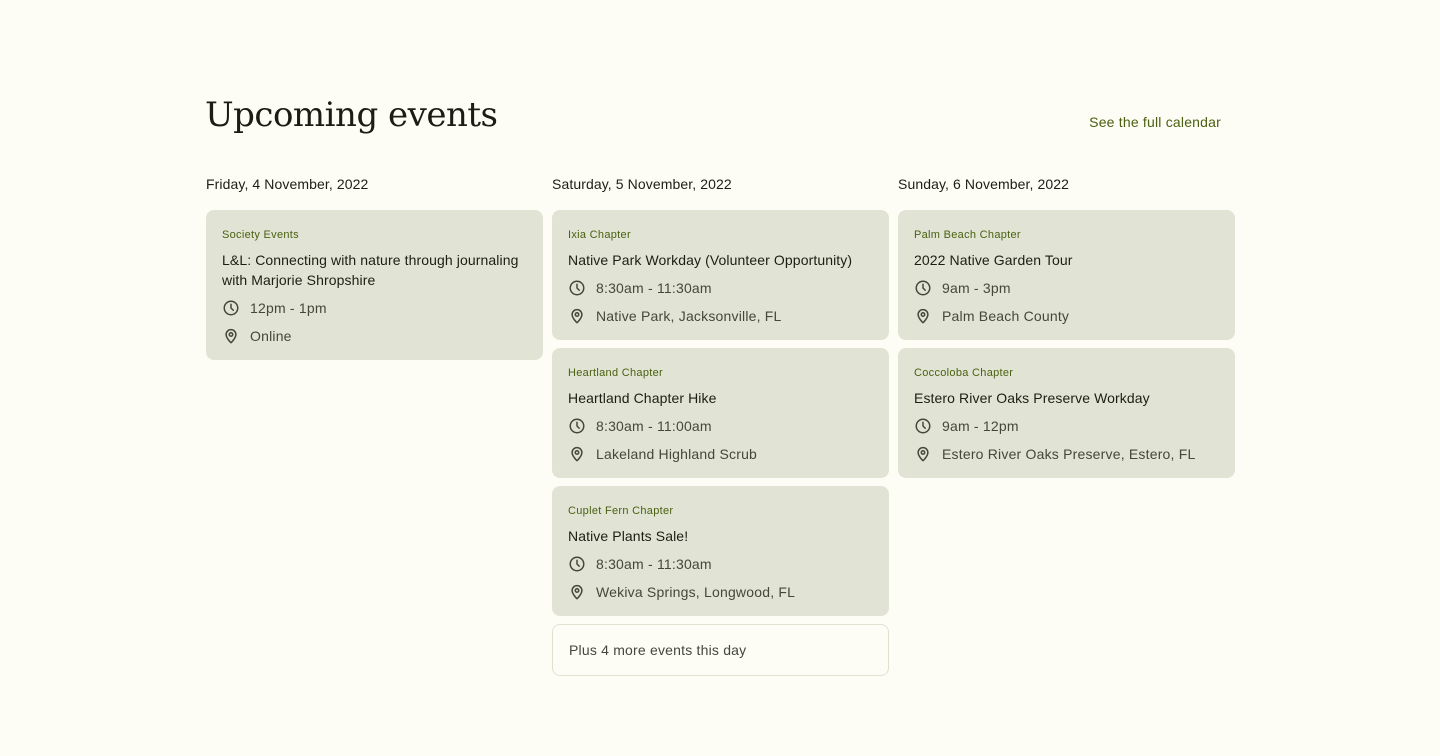 This screenshot has height=756, width=1440. I want to click on page-title: Upcoming events, so click(351, 115).